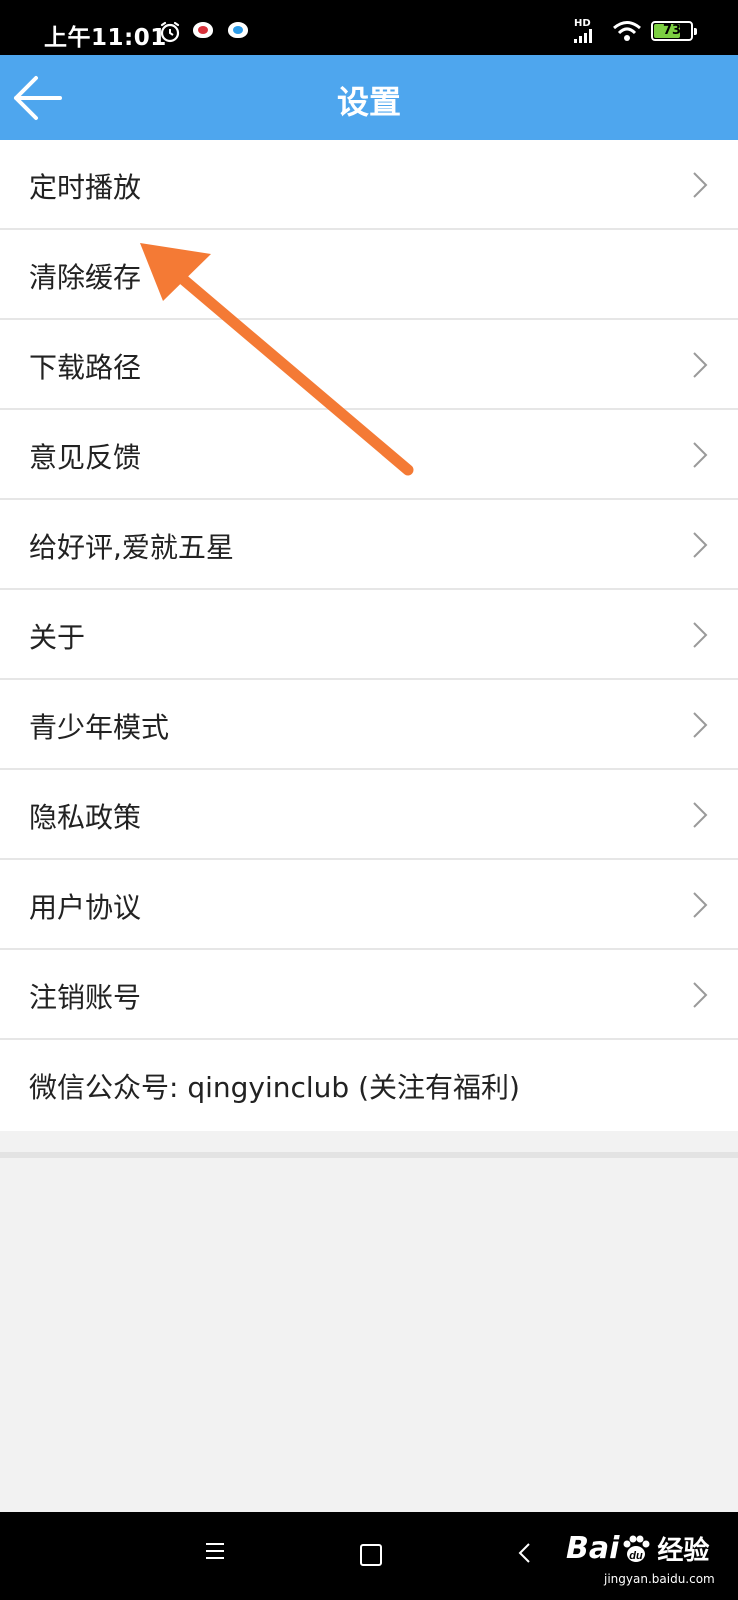 The height and width of the screenshot is (1600, 738). Describe the element at coordinates (105, 38) in the screenshot. I see `status-time: 上午11:01` at that location.